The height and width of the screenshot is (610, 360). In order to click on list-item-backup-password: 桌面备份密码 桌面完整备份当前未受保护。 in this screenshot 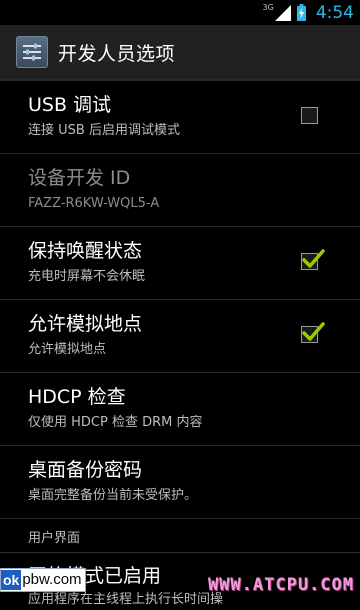, I will do `click(180, 482)`.